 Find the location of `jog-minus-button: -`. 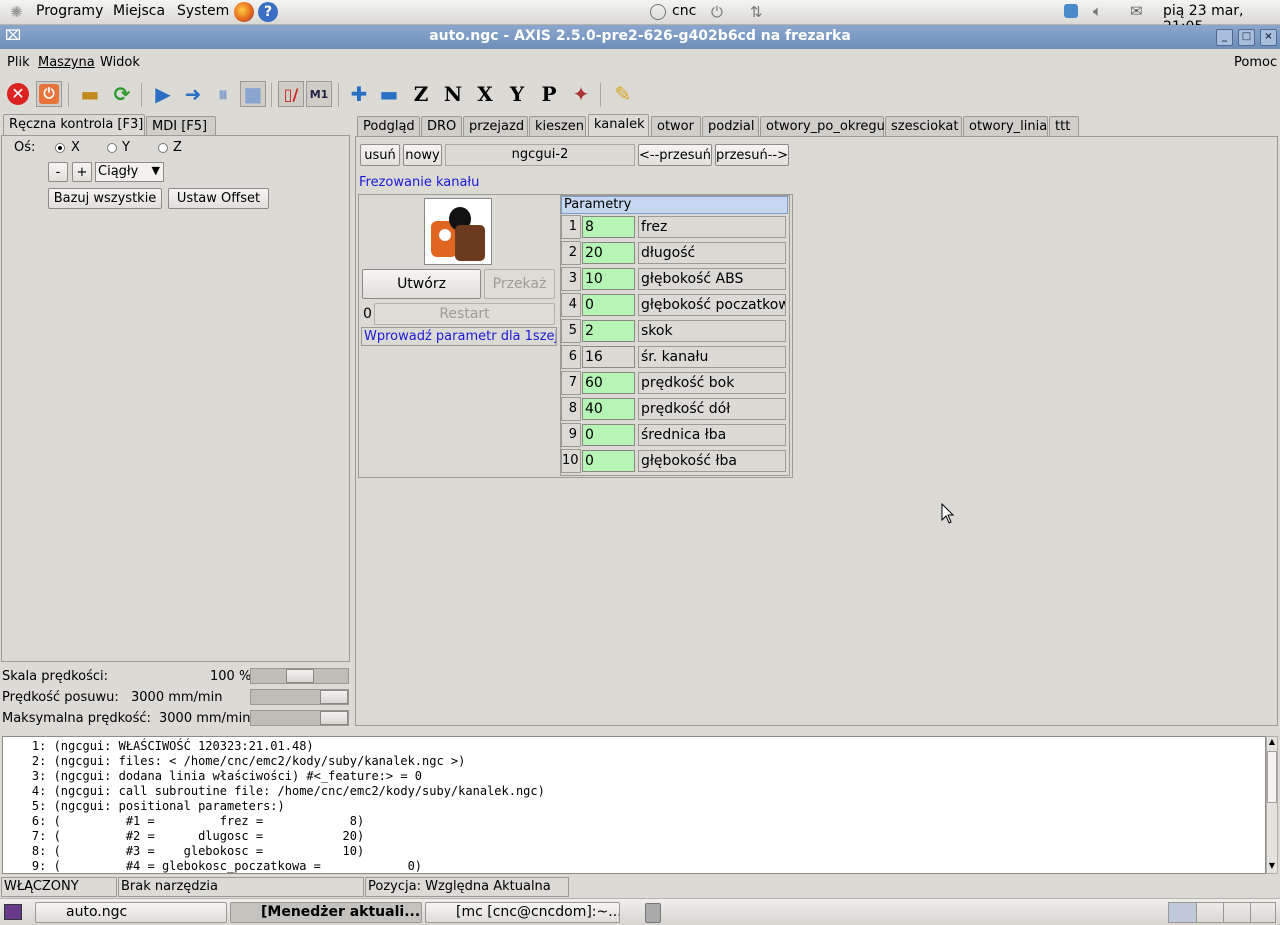

jog-minus-button: - is located at coordinates (58, 172).